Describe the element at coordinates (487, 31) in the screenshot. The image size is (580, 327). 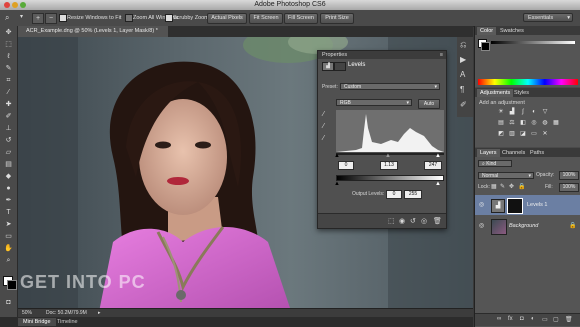
I see `tab-color: Color` at that location.